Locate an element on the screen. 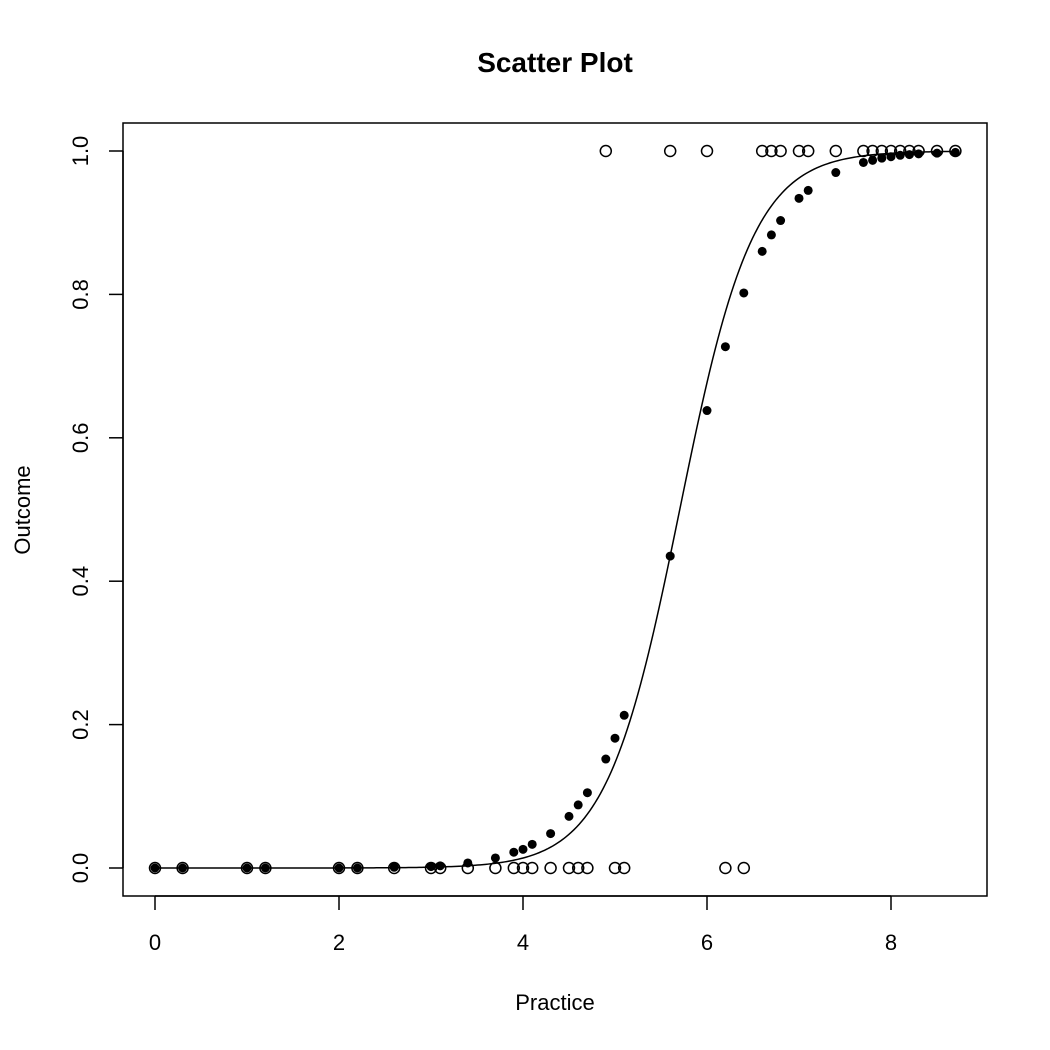 This screenshot has width=1050, height=1050. x-tick-label: 8 is located at coordinates (891, 942).